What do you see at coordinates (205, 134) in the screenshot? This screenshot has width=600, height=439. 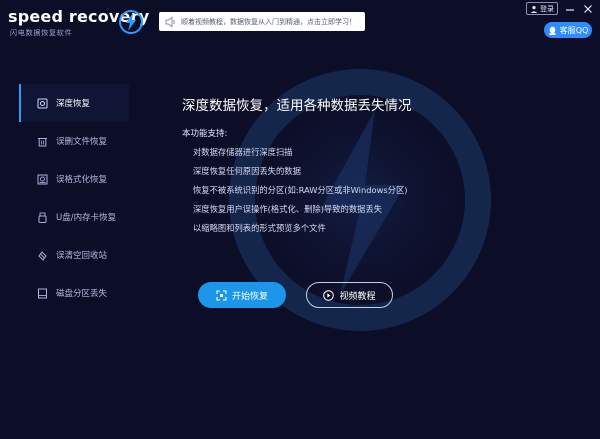 I see `features-heading: 本功能支持:` at bounding box center [205, 134].